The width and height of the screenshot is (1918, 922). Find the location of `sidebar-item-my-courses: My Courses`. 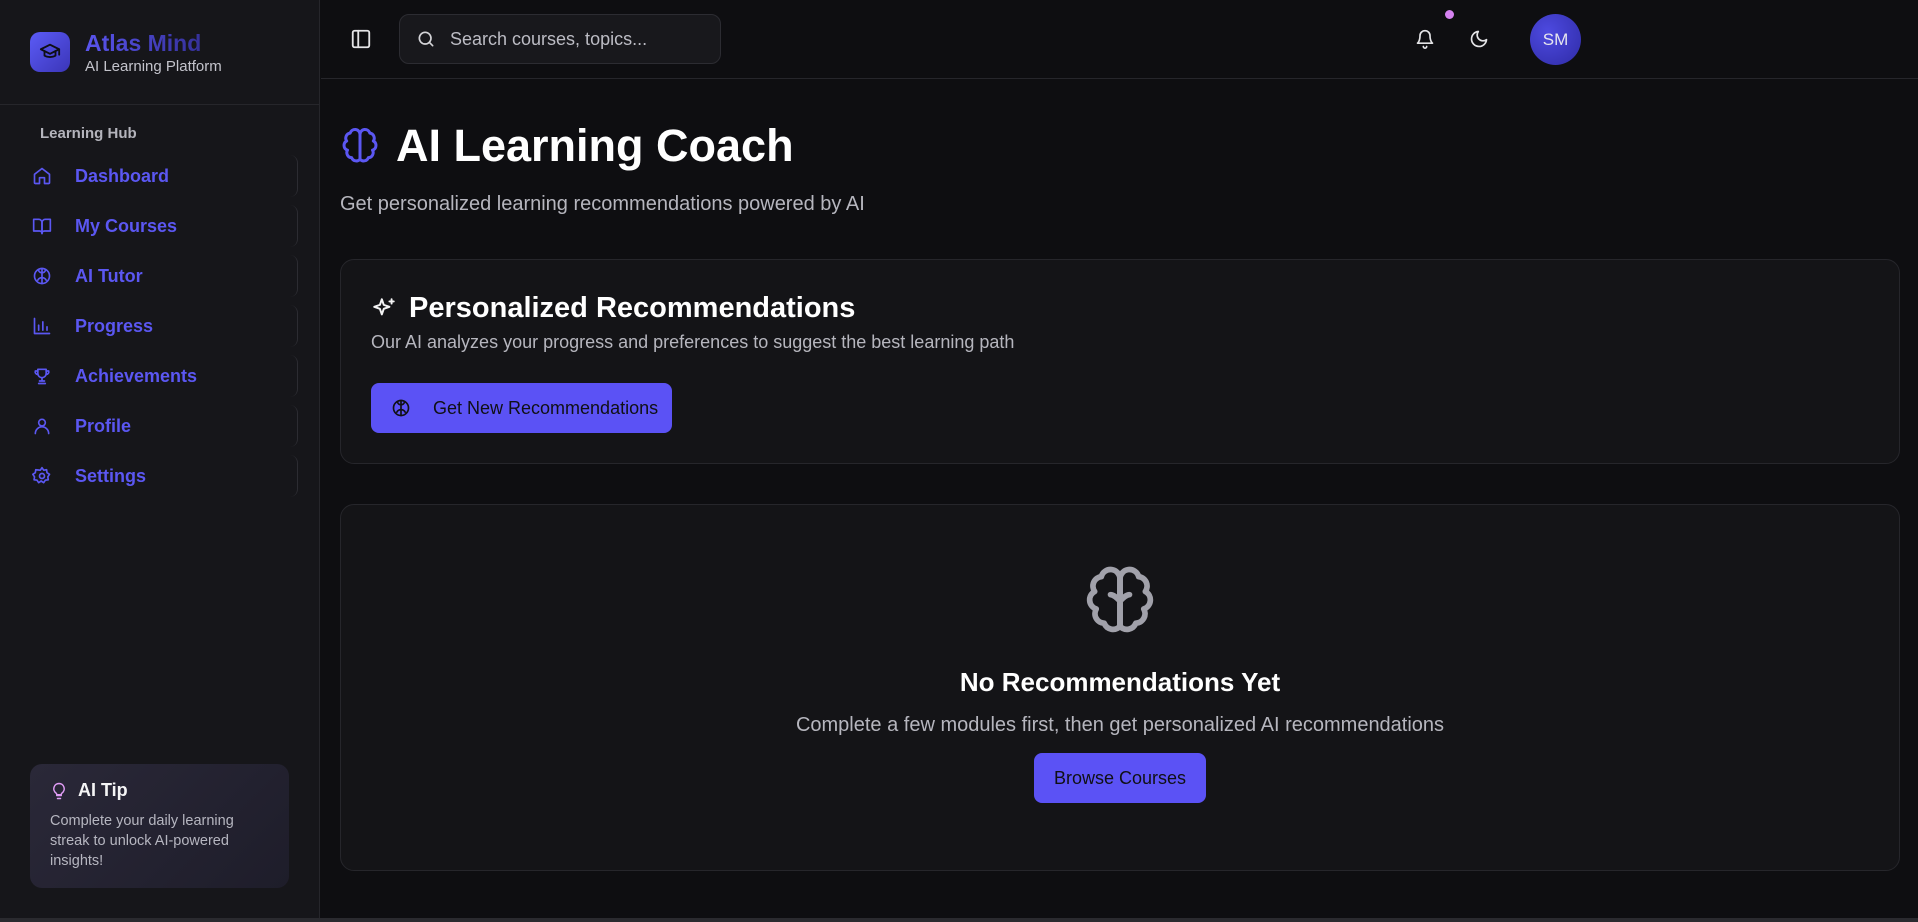

sidebar-item-my-courses: My Courses is located at coordinates (160, 226).